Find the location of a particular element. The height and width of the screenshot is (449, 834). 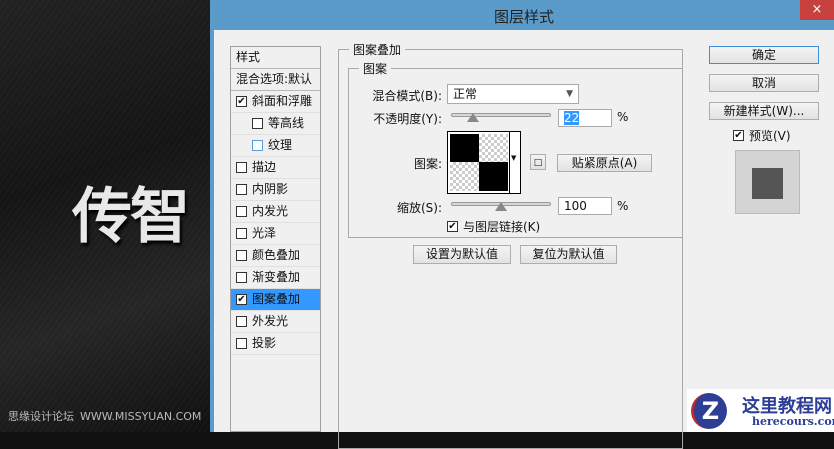

logo-z-icon: Z is located at coordinates (709, 411).